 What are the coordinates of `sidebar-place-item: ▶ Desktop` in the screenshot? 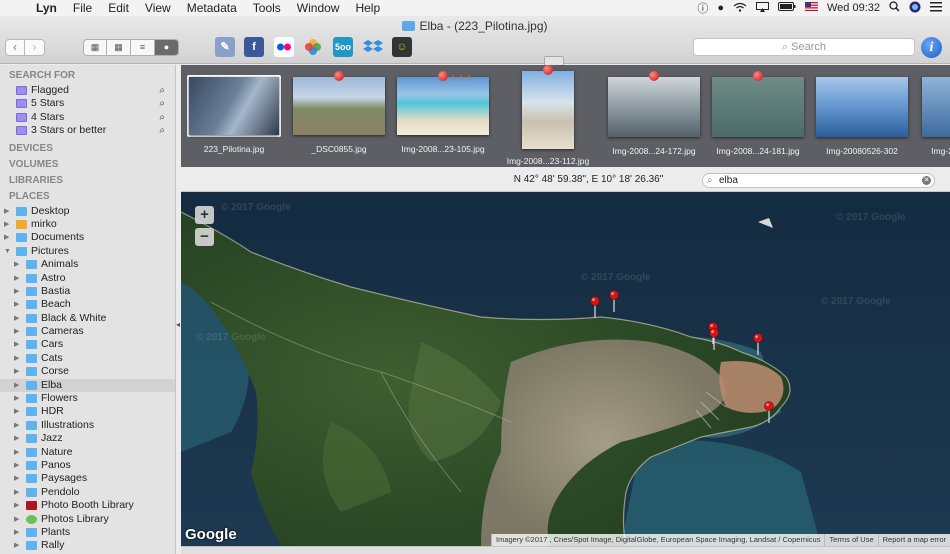 It's located at (87, 211).